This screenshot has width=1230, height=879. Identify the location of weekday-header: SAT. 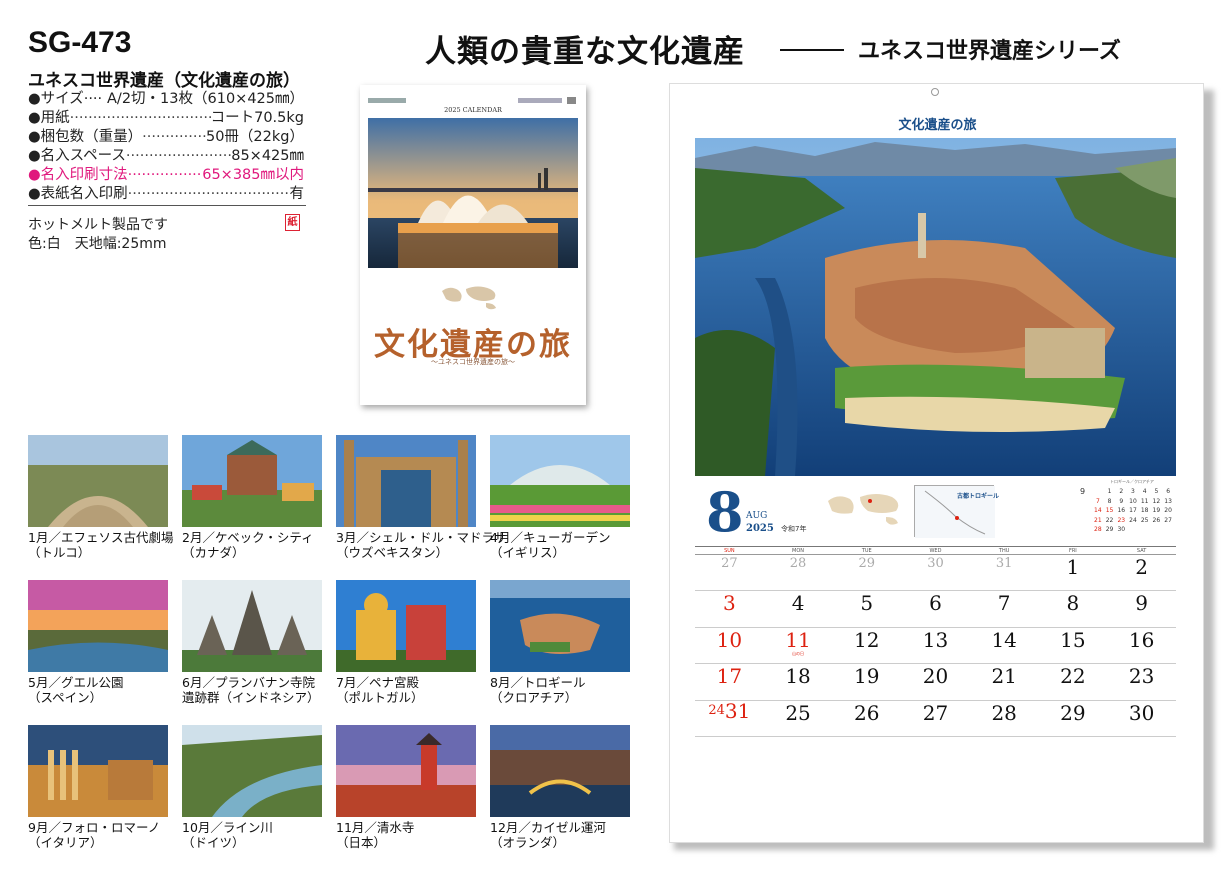
(1141, 550).